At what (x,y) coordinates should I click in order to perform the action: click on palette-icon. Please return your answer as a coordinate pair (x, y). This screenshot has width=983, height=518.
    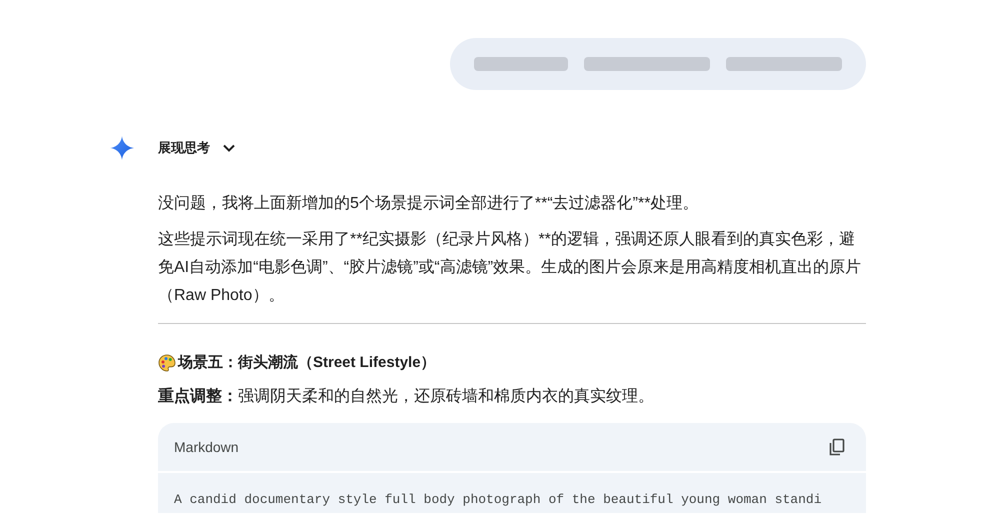
    Looking at the image, I should click on (167, 363).